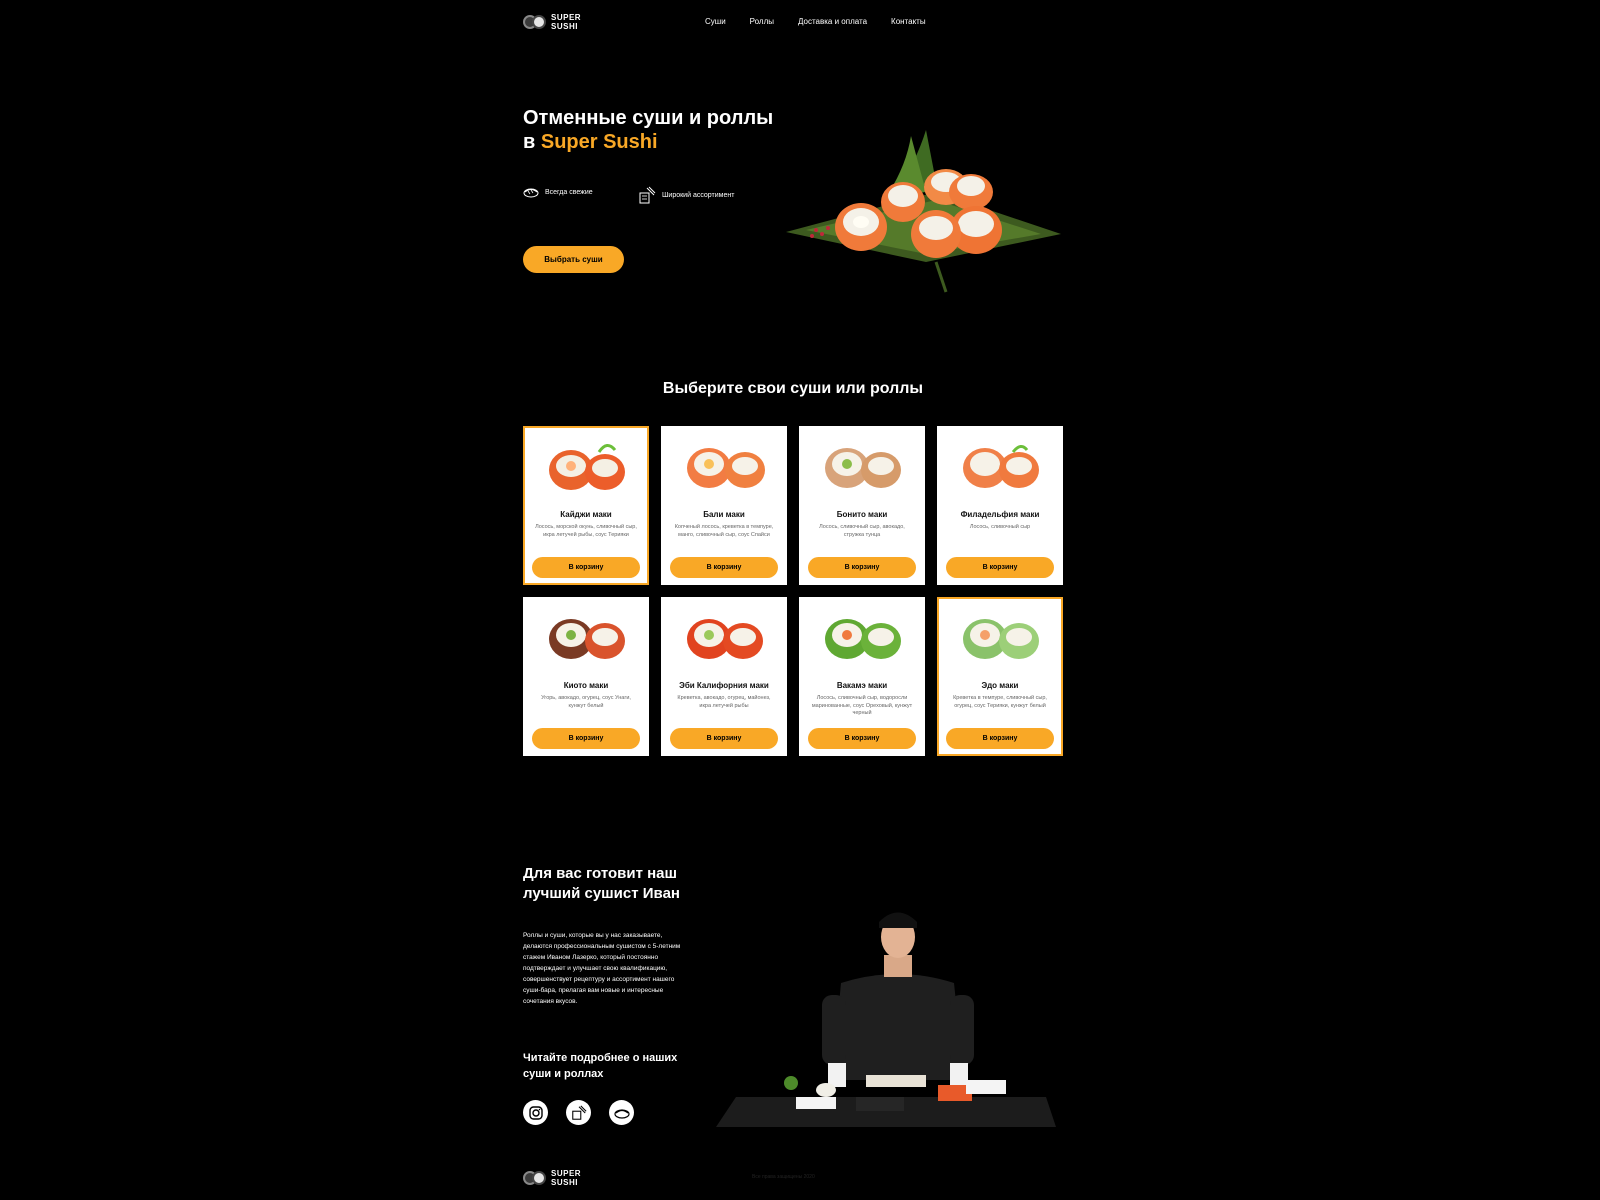 Image resolution: width=1600 pixels, height=1200 pixels. What do you see at coordinates (600, 1066) in the screenshot?
I see `read-more-title: Читайте подробнее о наших суши и роллах` at bounding box center [600, 1066].